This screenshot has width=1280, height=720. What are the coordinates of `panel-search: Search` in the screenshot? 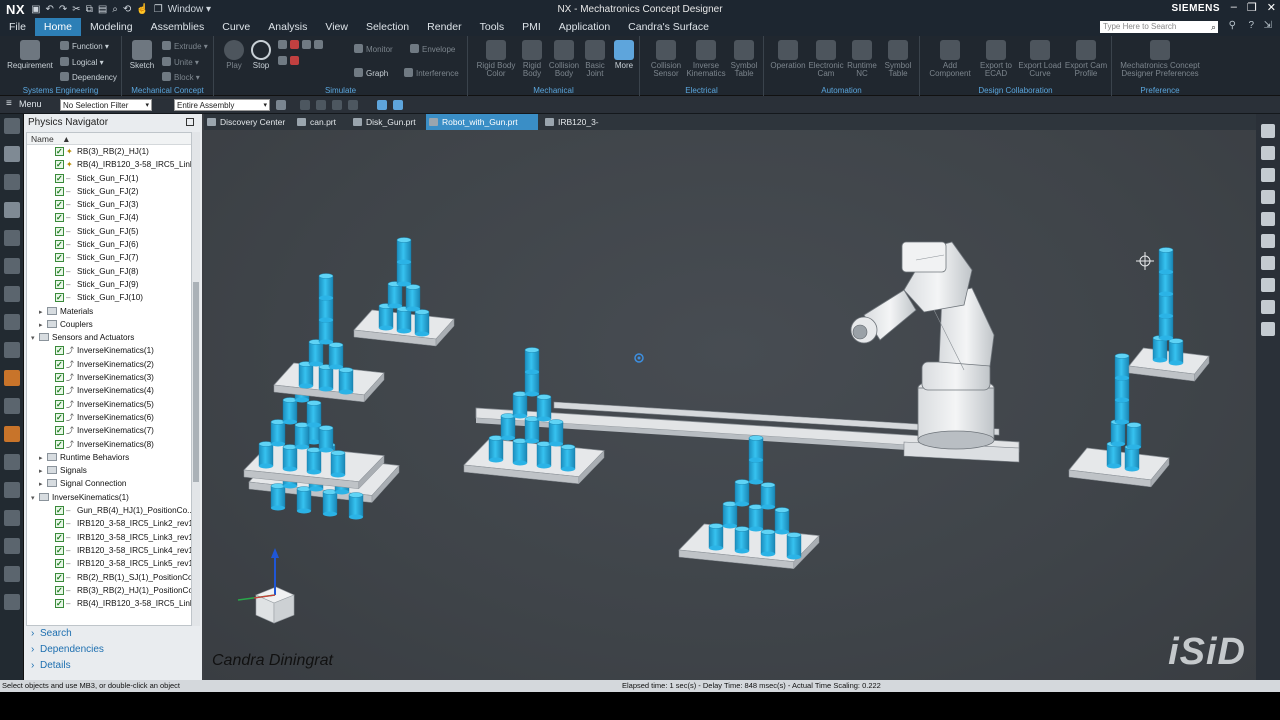 It's located at (113, 634).